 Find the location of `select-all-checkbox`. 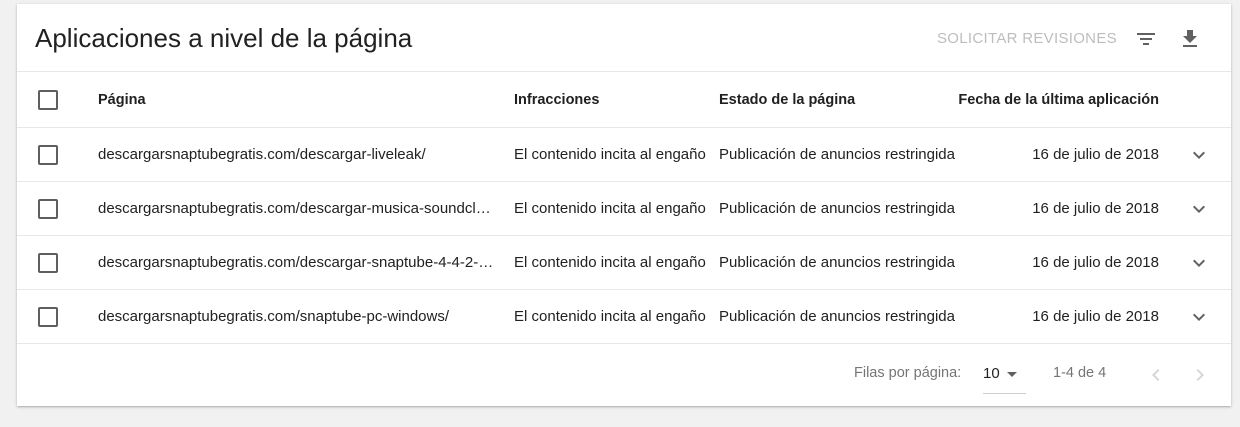

select-all-checkbox is located at coordinates (48, 99).